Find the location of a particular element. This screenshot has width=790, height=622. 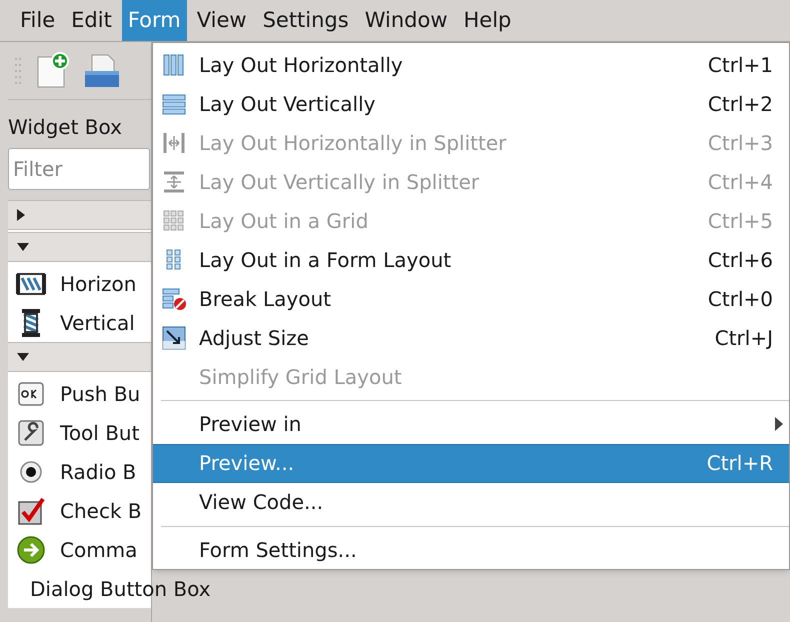

menu-item: Adjust Size Ctrl+J is located at coordinates (471, 337).